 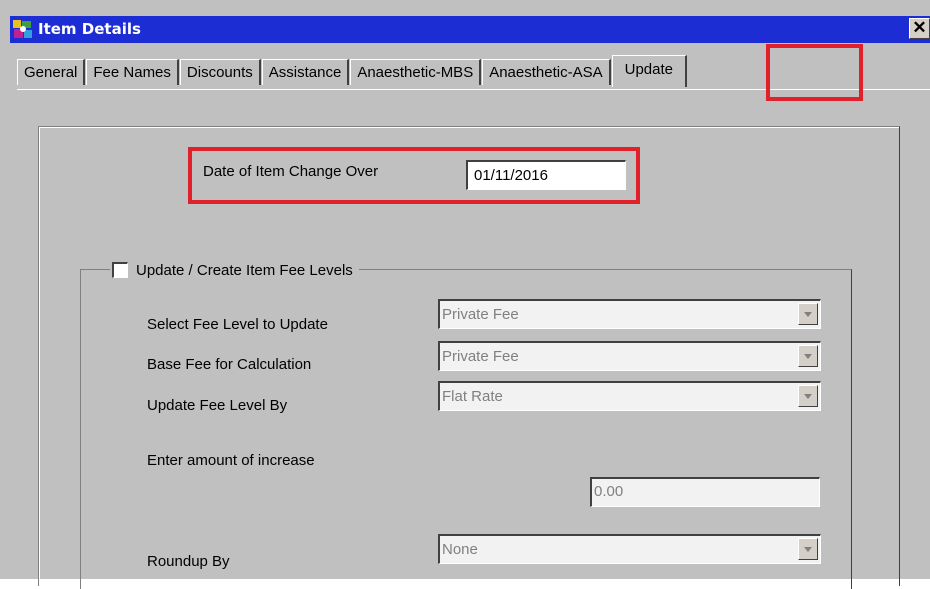 What do you see at coordinates (629, 549) in the screenshot?
I see `roundup-combo: None` at bounding box center [629, 549].